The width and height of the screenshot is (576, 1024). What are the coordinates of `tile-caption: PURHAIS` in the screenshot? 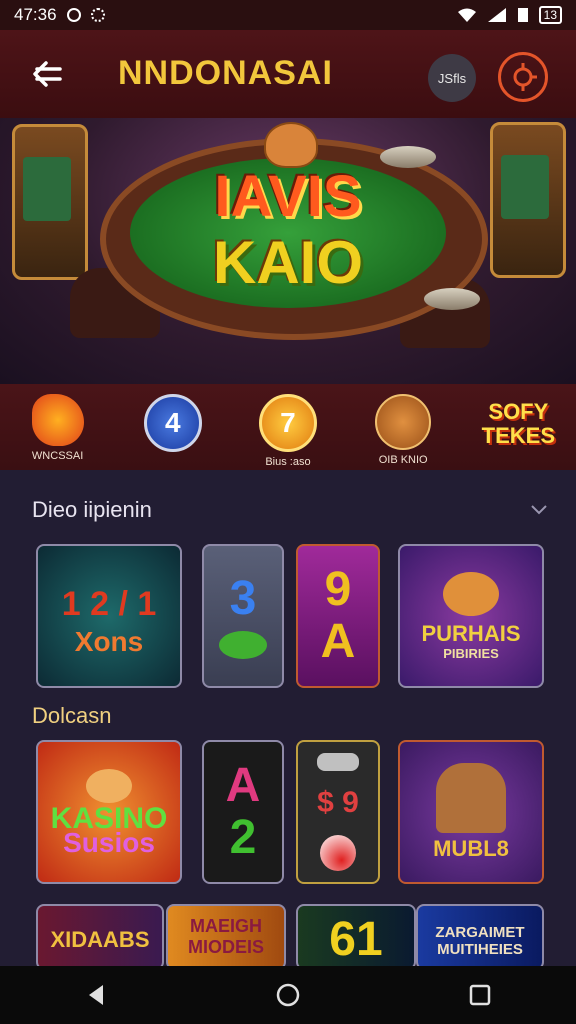 It's located at (471, 633).